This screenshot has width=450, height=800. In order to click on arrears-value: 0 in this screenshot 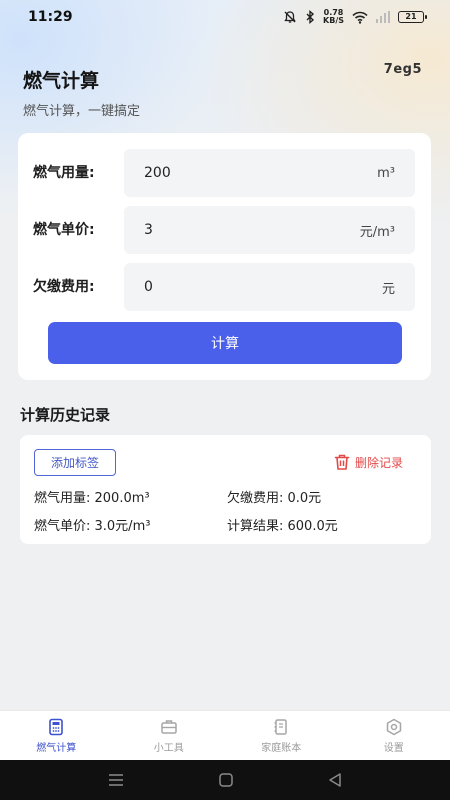, I will do `click(148, 287)`.